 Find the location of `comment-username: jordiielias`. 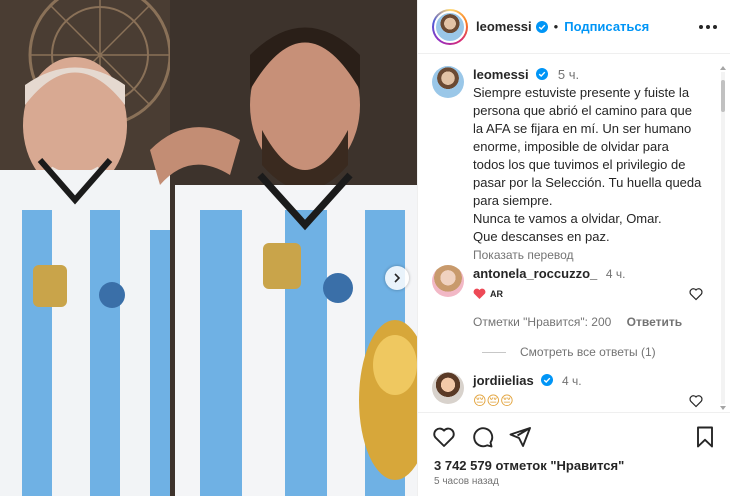

comment-username: jordiielias is located at coordinates (503, 380).